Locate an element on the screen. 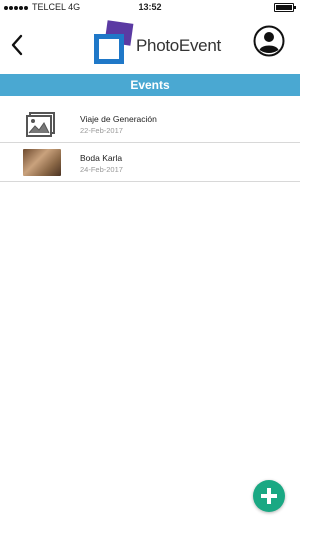 Image resolution: width=320 pixels, height=542 pixels. status-bar: TELCEL 4G 13:52 is located at coordinates (150, 7).